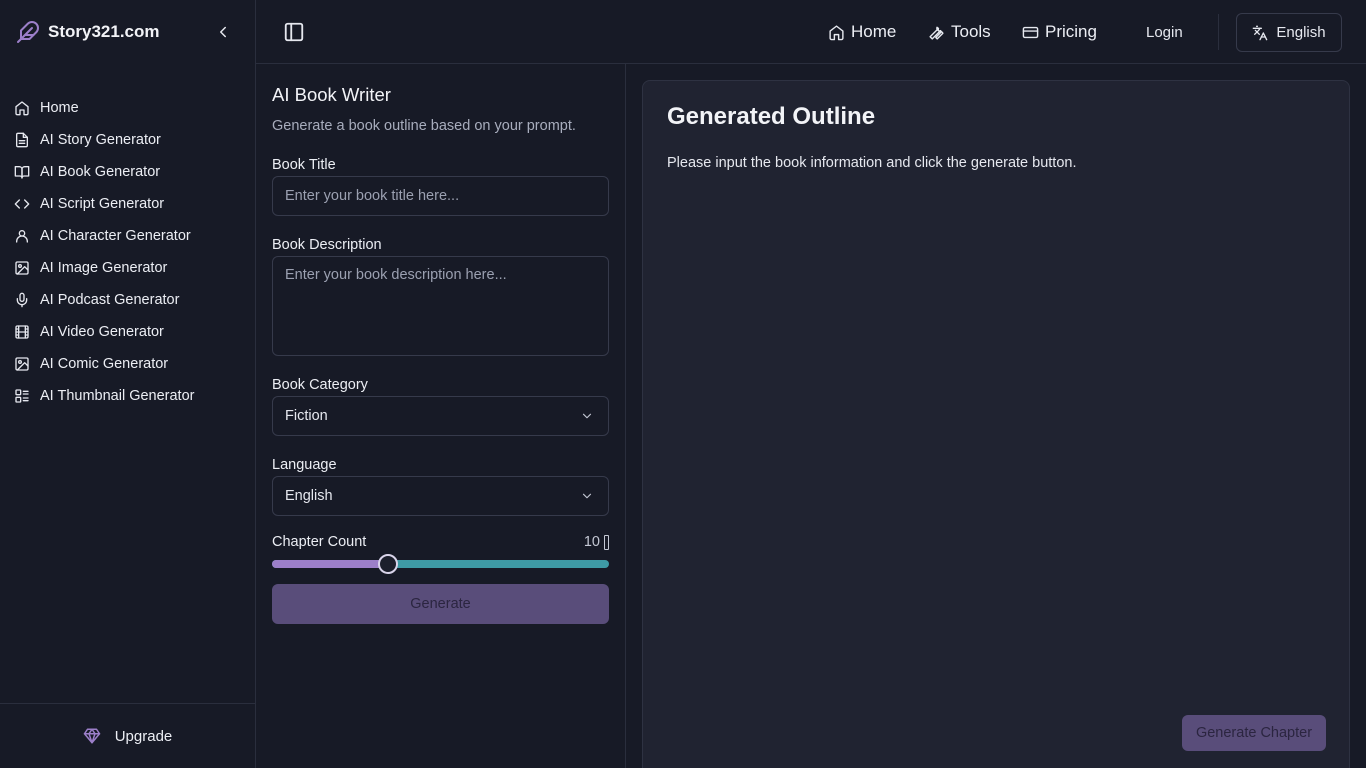 The height and width of the screenshot is (768, 1366). What do you see at coordinates (115, 236) in the screenshot?
I see `sidebar-item-label: AI Character Generator` at bounding box center [115, 236].